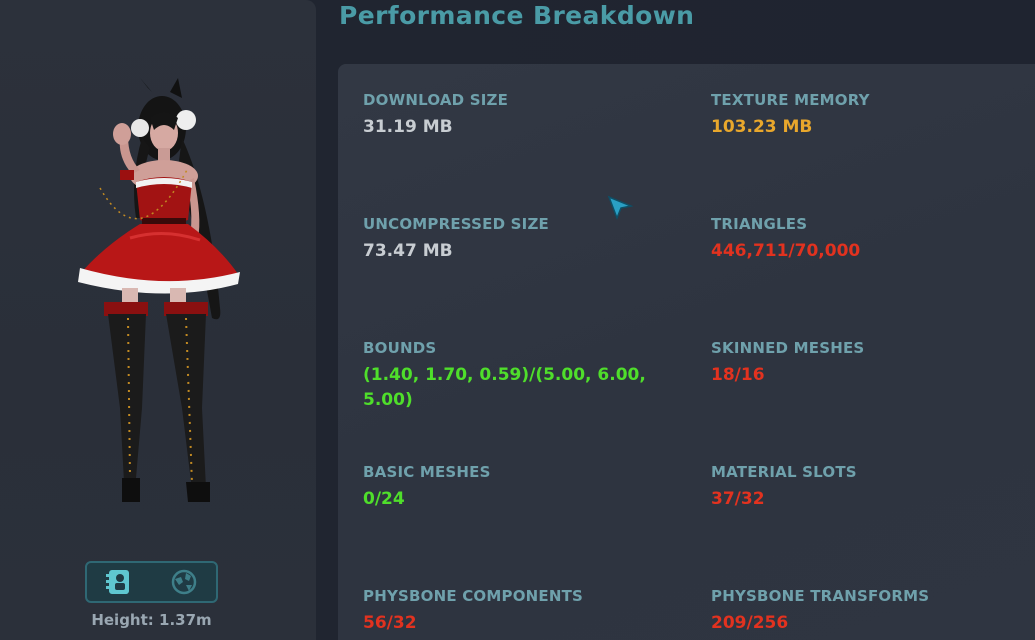 The image size is (1035, 640). I want to click on stat-label: PHYSBONE TRANSFORMS, so click(820, 596).